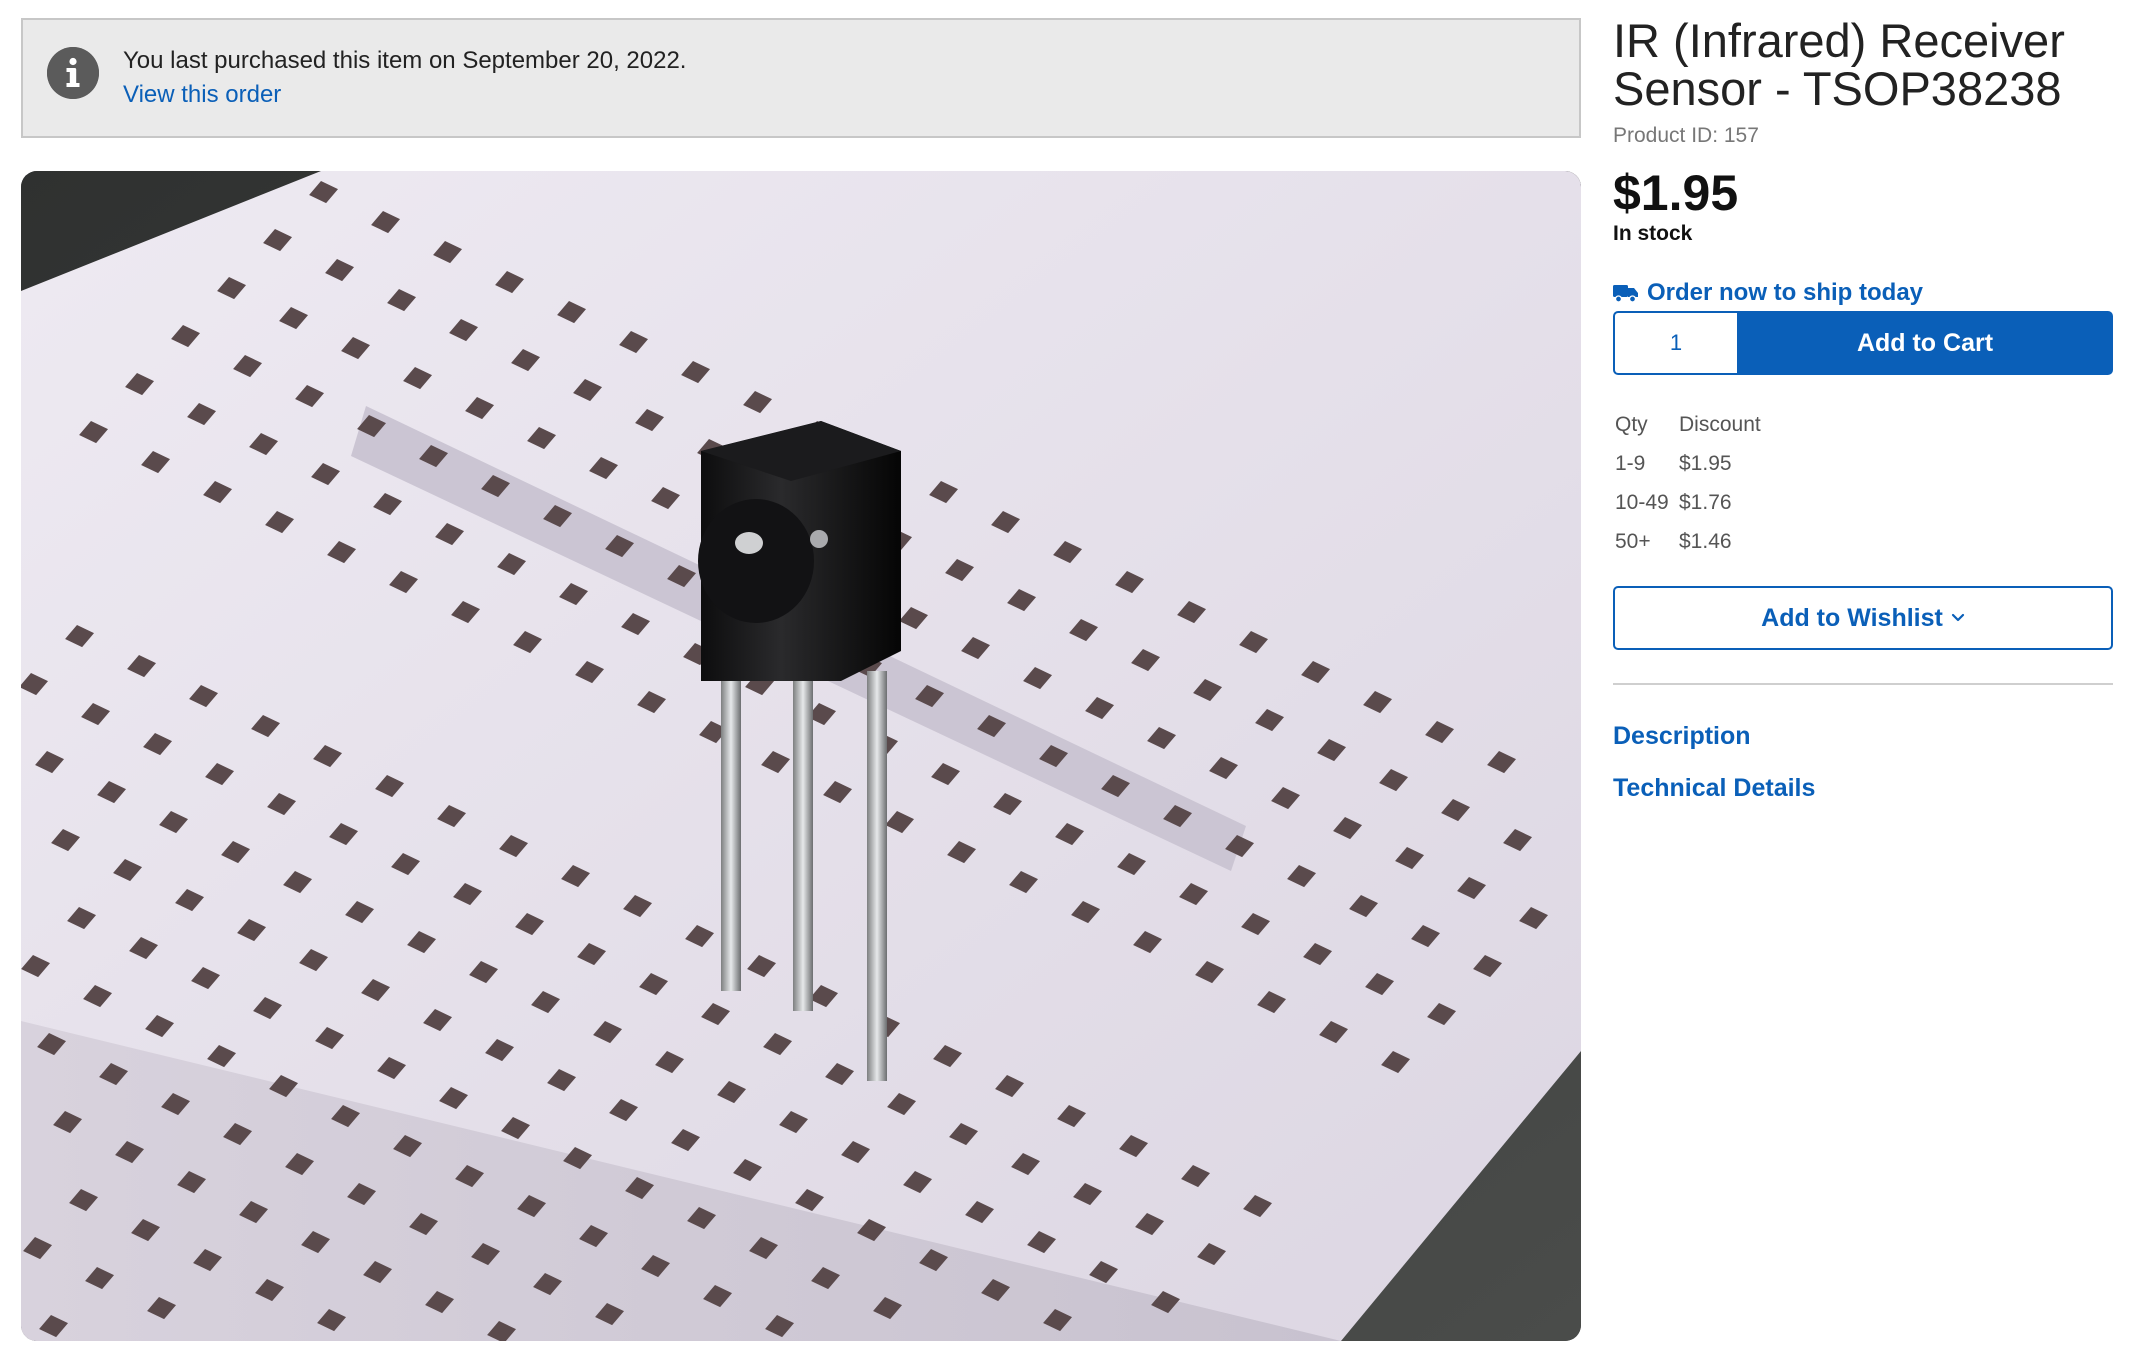 This screenshot has width=2136, height=1348. Describe the element at coordinates (73, 73) in the screenshot. I see `info-icon` at that location.